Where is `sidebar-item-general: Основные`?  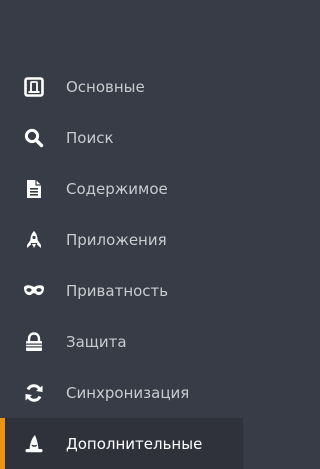
sidebar-item-general: Основные is located at coordinates (121, 86).